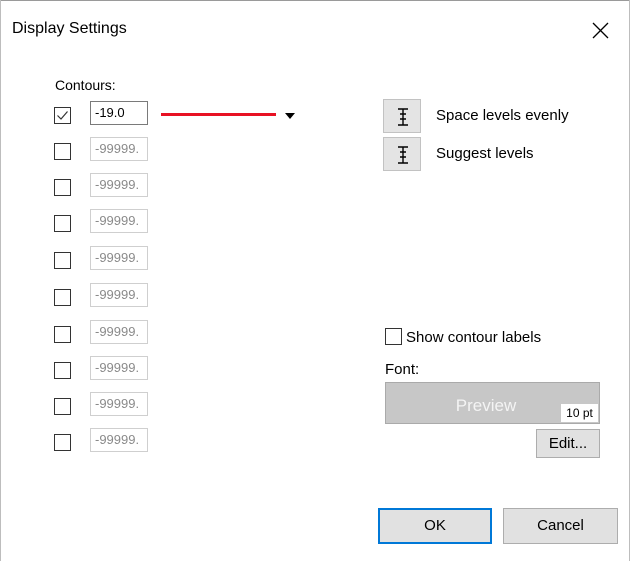 The height and width of the screenshot is (561, 630). I want to click on font-preview: Preview 10 pt, so click(492, 403).